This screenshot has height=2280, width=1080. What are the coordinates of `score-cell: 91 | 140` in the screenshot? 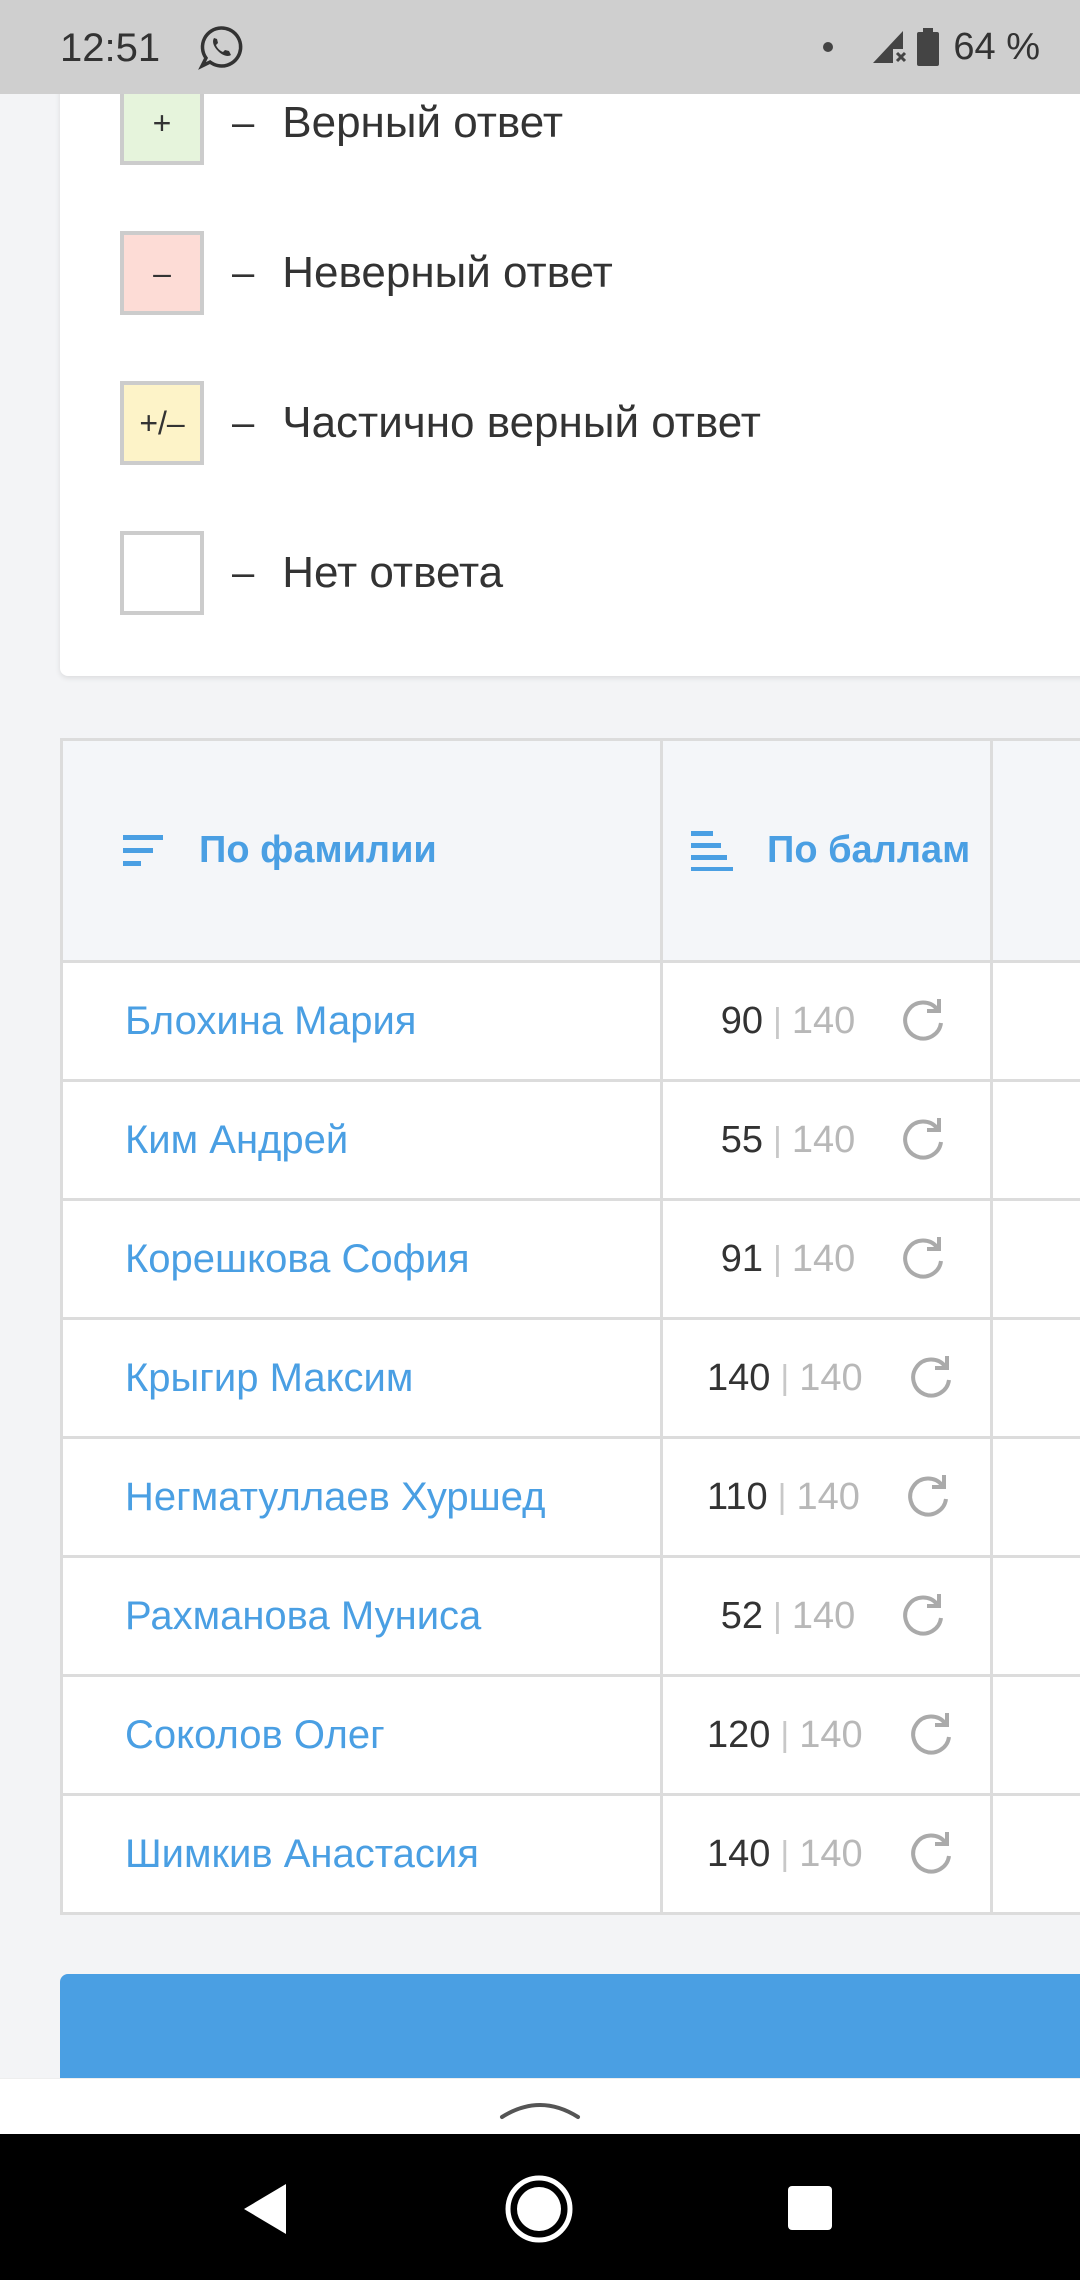 It's located at (828, 1259).